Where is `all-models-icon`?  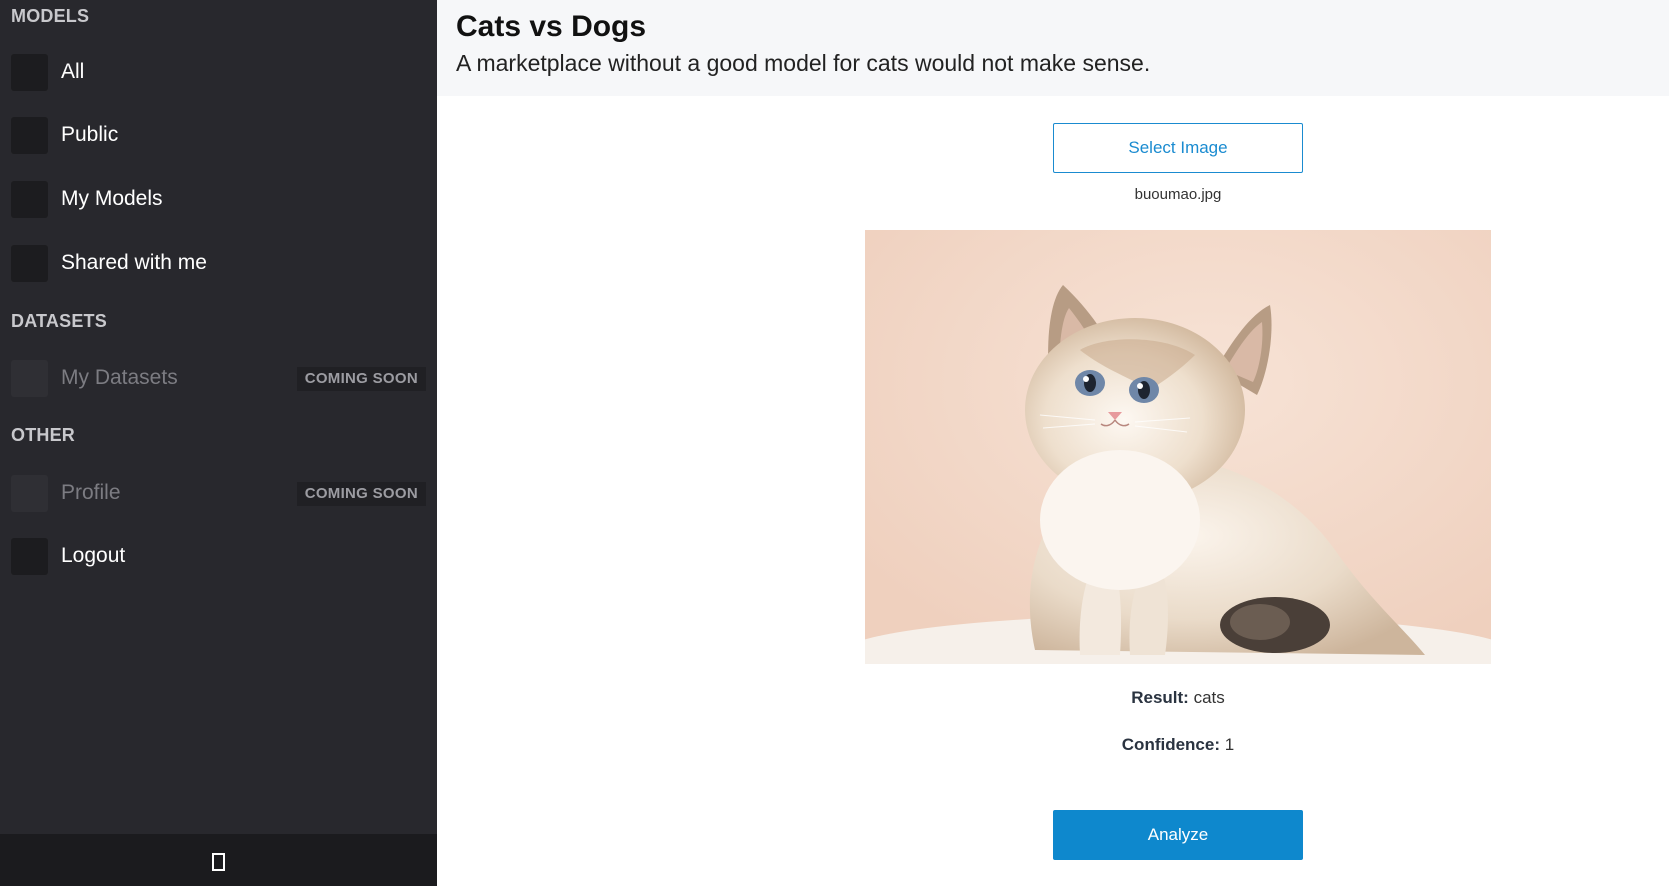
all-models-icon is located at coordinates (29, 72).